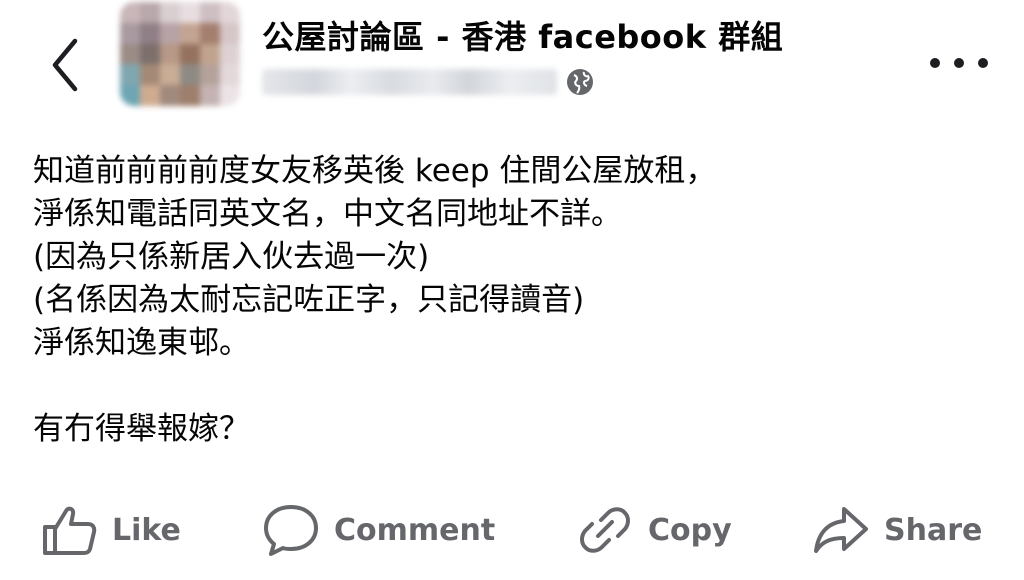  I want to click on copy-button: Copy, so click(654, 530).